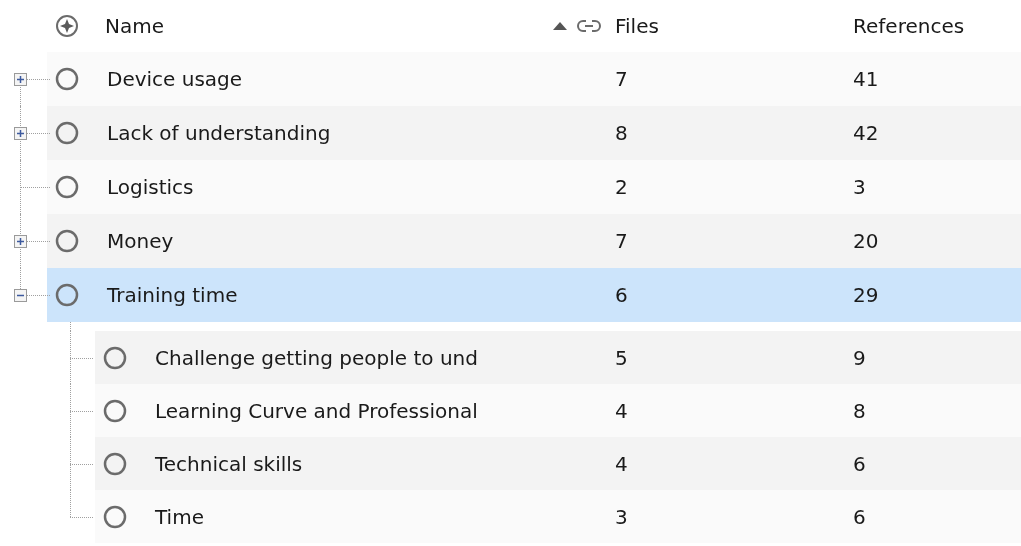  I want to click on tree-row: Training time 6 29, so click(534, 295).